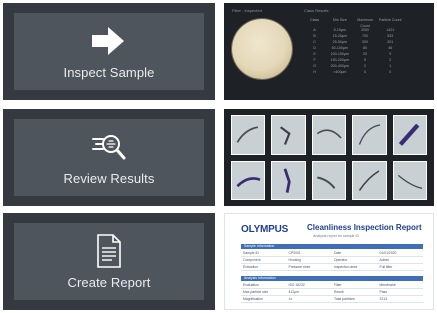 The height and width of the screenshot is (313, 437). I want to click on table-row: H >400µm 0 0, so click(352, 72).